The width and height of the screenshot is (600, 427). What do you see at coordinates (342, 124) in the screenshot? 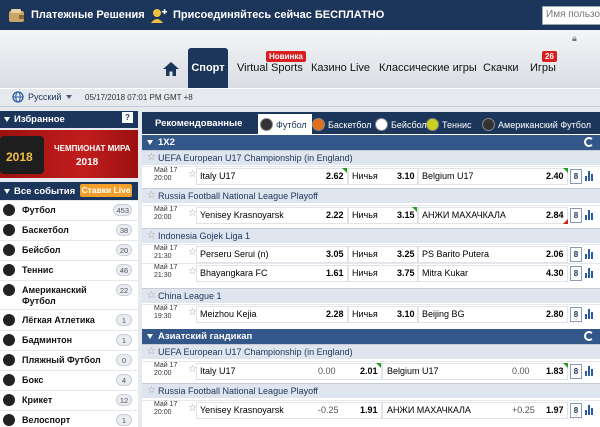
I see `tab-basketball: Баскетбол` at bounding box center [342, 124].